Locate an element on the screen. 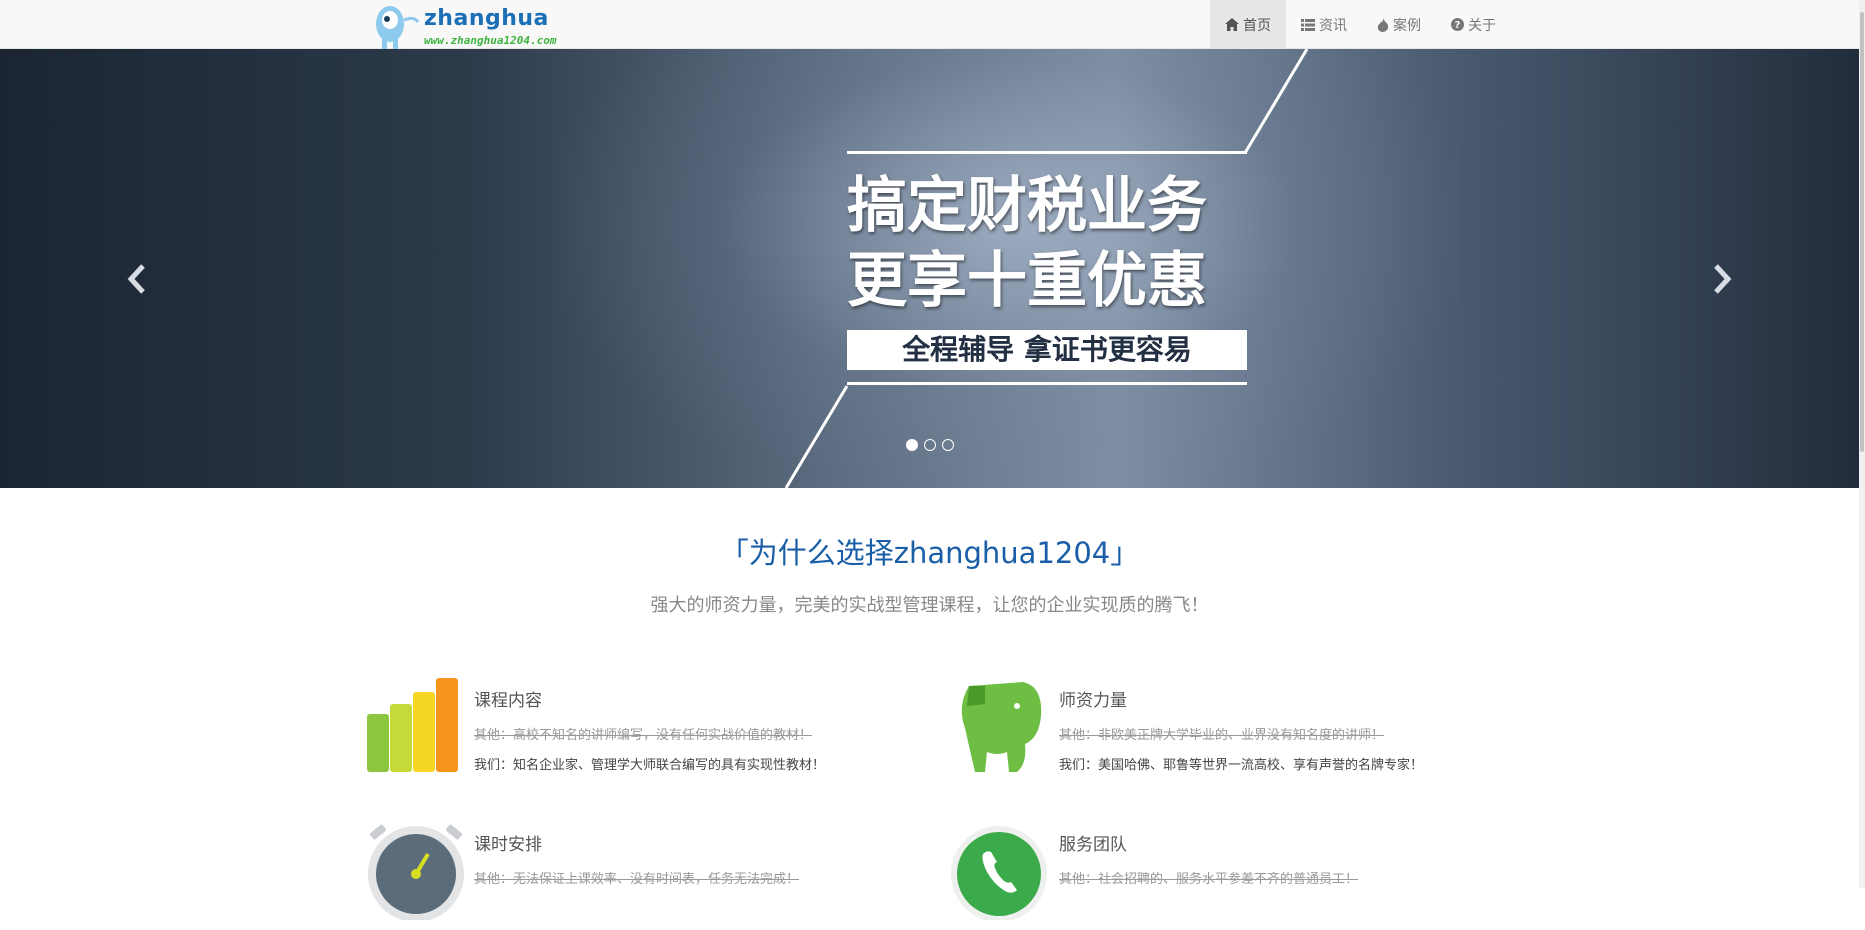  feature-service-team: 服务团队 其他：社会招聘的、服务水平参差不齐的普通员工！ is located at coordinates (1231, 875).